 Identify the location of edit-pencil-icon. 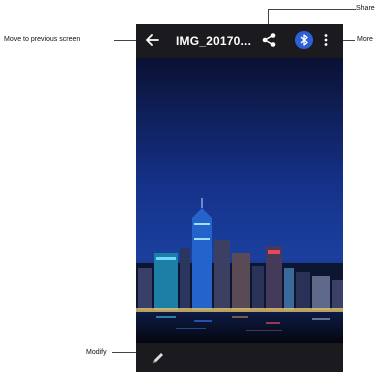
(158, 358).